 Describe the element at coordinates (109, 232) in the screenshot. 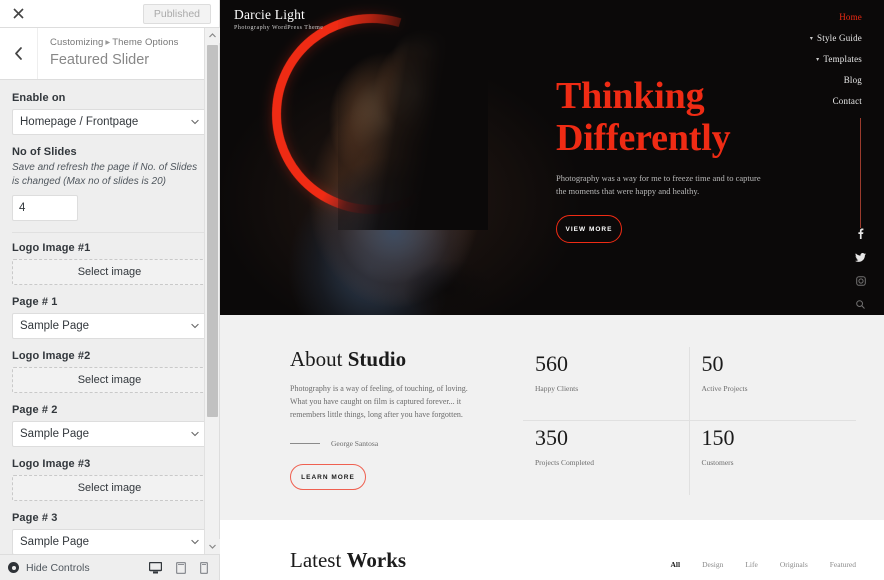

I see `control-divider` at that location.